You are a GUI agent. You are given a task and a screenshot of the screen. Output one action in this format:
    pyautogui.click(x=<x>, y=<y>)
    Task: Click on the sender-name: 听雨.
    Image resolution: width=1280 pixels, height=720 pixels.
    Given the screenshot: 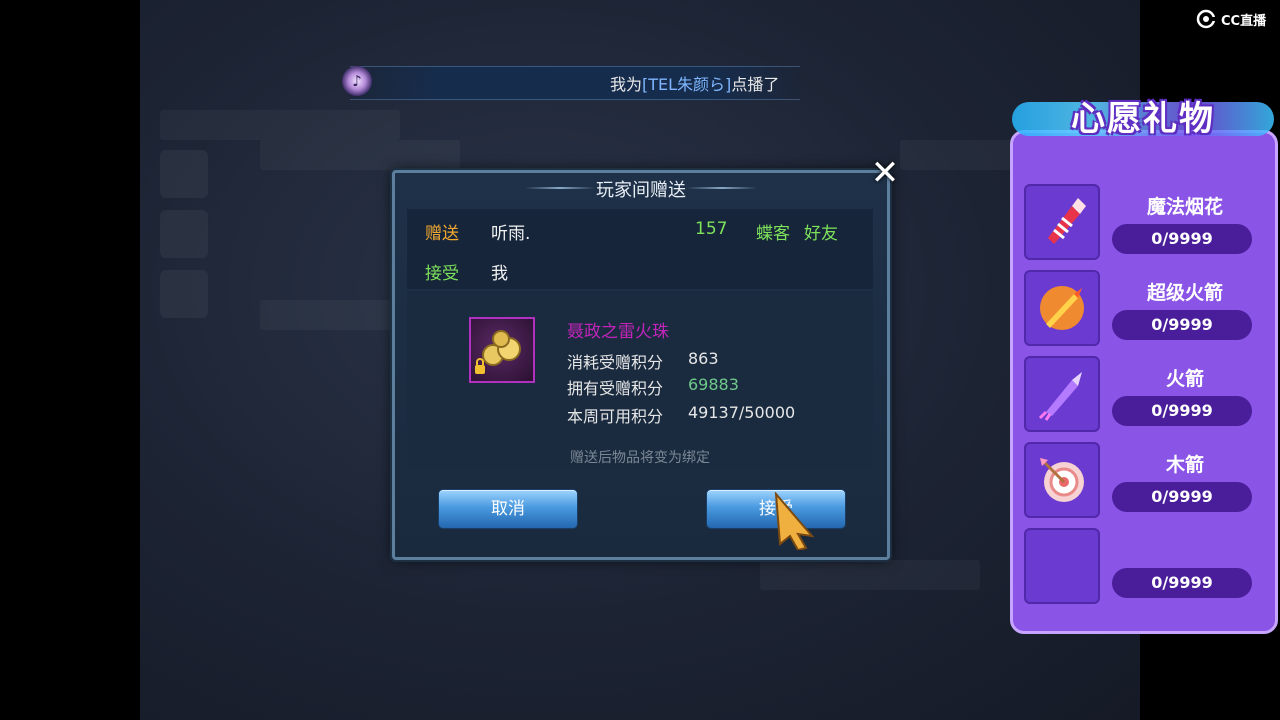 What is the action you would take?
    pyautogui.click(x=511, y=234)
    